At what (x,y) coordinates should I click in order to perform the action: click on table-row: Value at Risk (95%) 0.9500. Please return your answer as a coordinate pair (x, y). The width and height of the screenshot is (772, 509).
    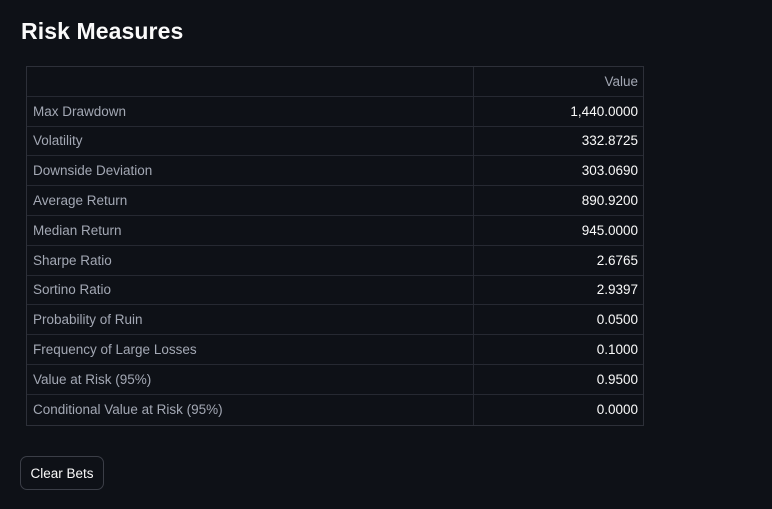
    Looking at the image, I should click on (335, 379).